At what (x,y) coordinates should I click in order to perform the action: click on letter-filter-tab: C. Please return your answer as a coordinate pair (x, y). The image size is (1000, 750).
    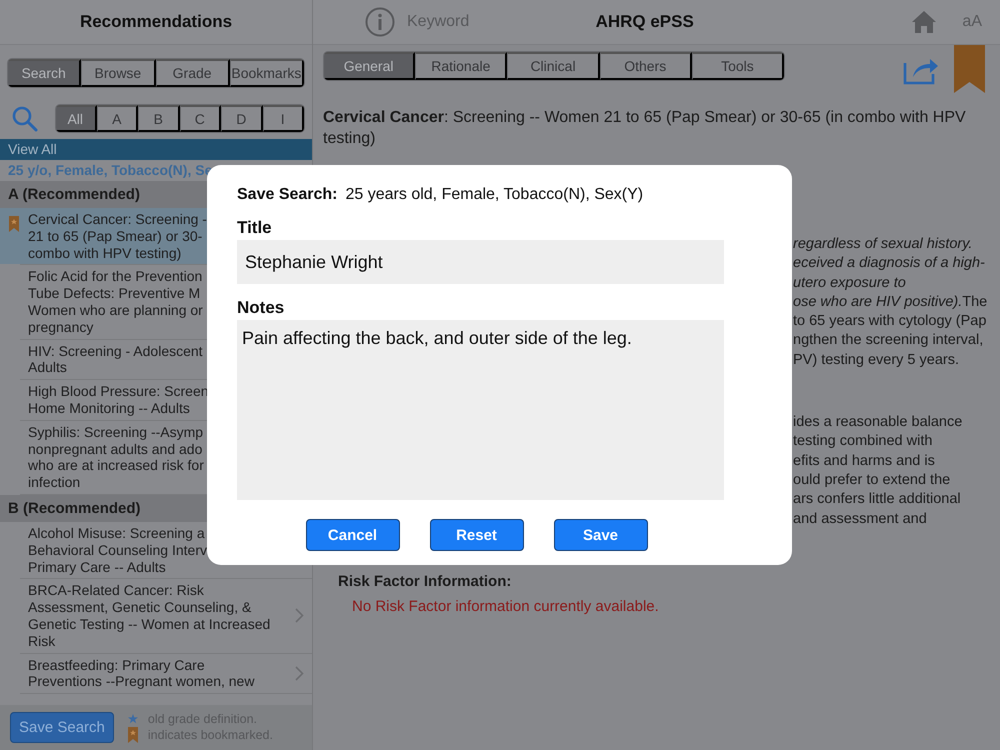
    Looking at the image, I should click on (200, 118).